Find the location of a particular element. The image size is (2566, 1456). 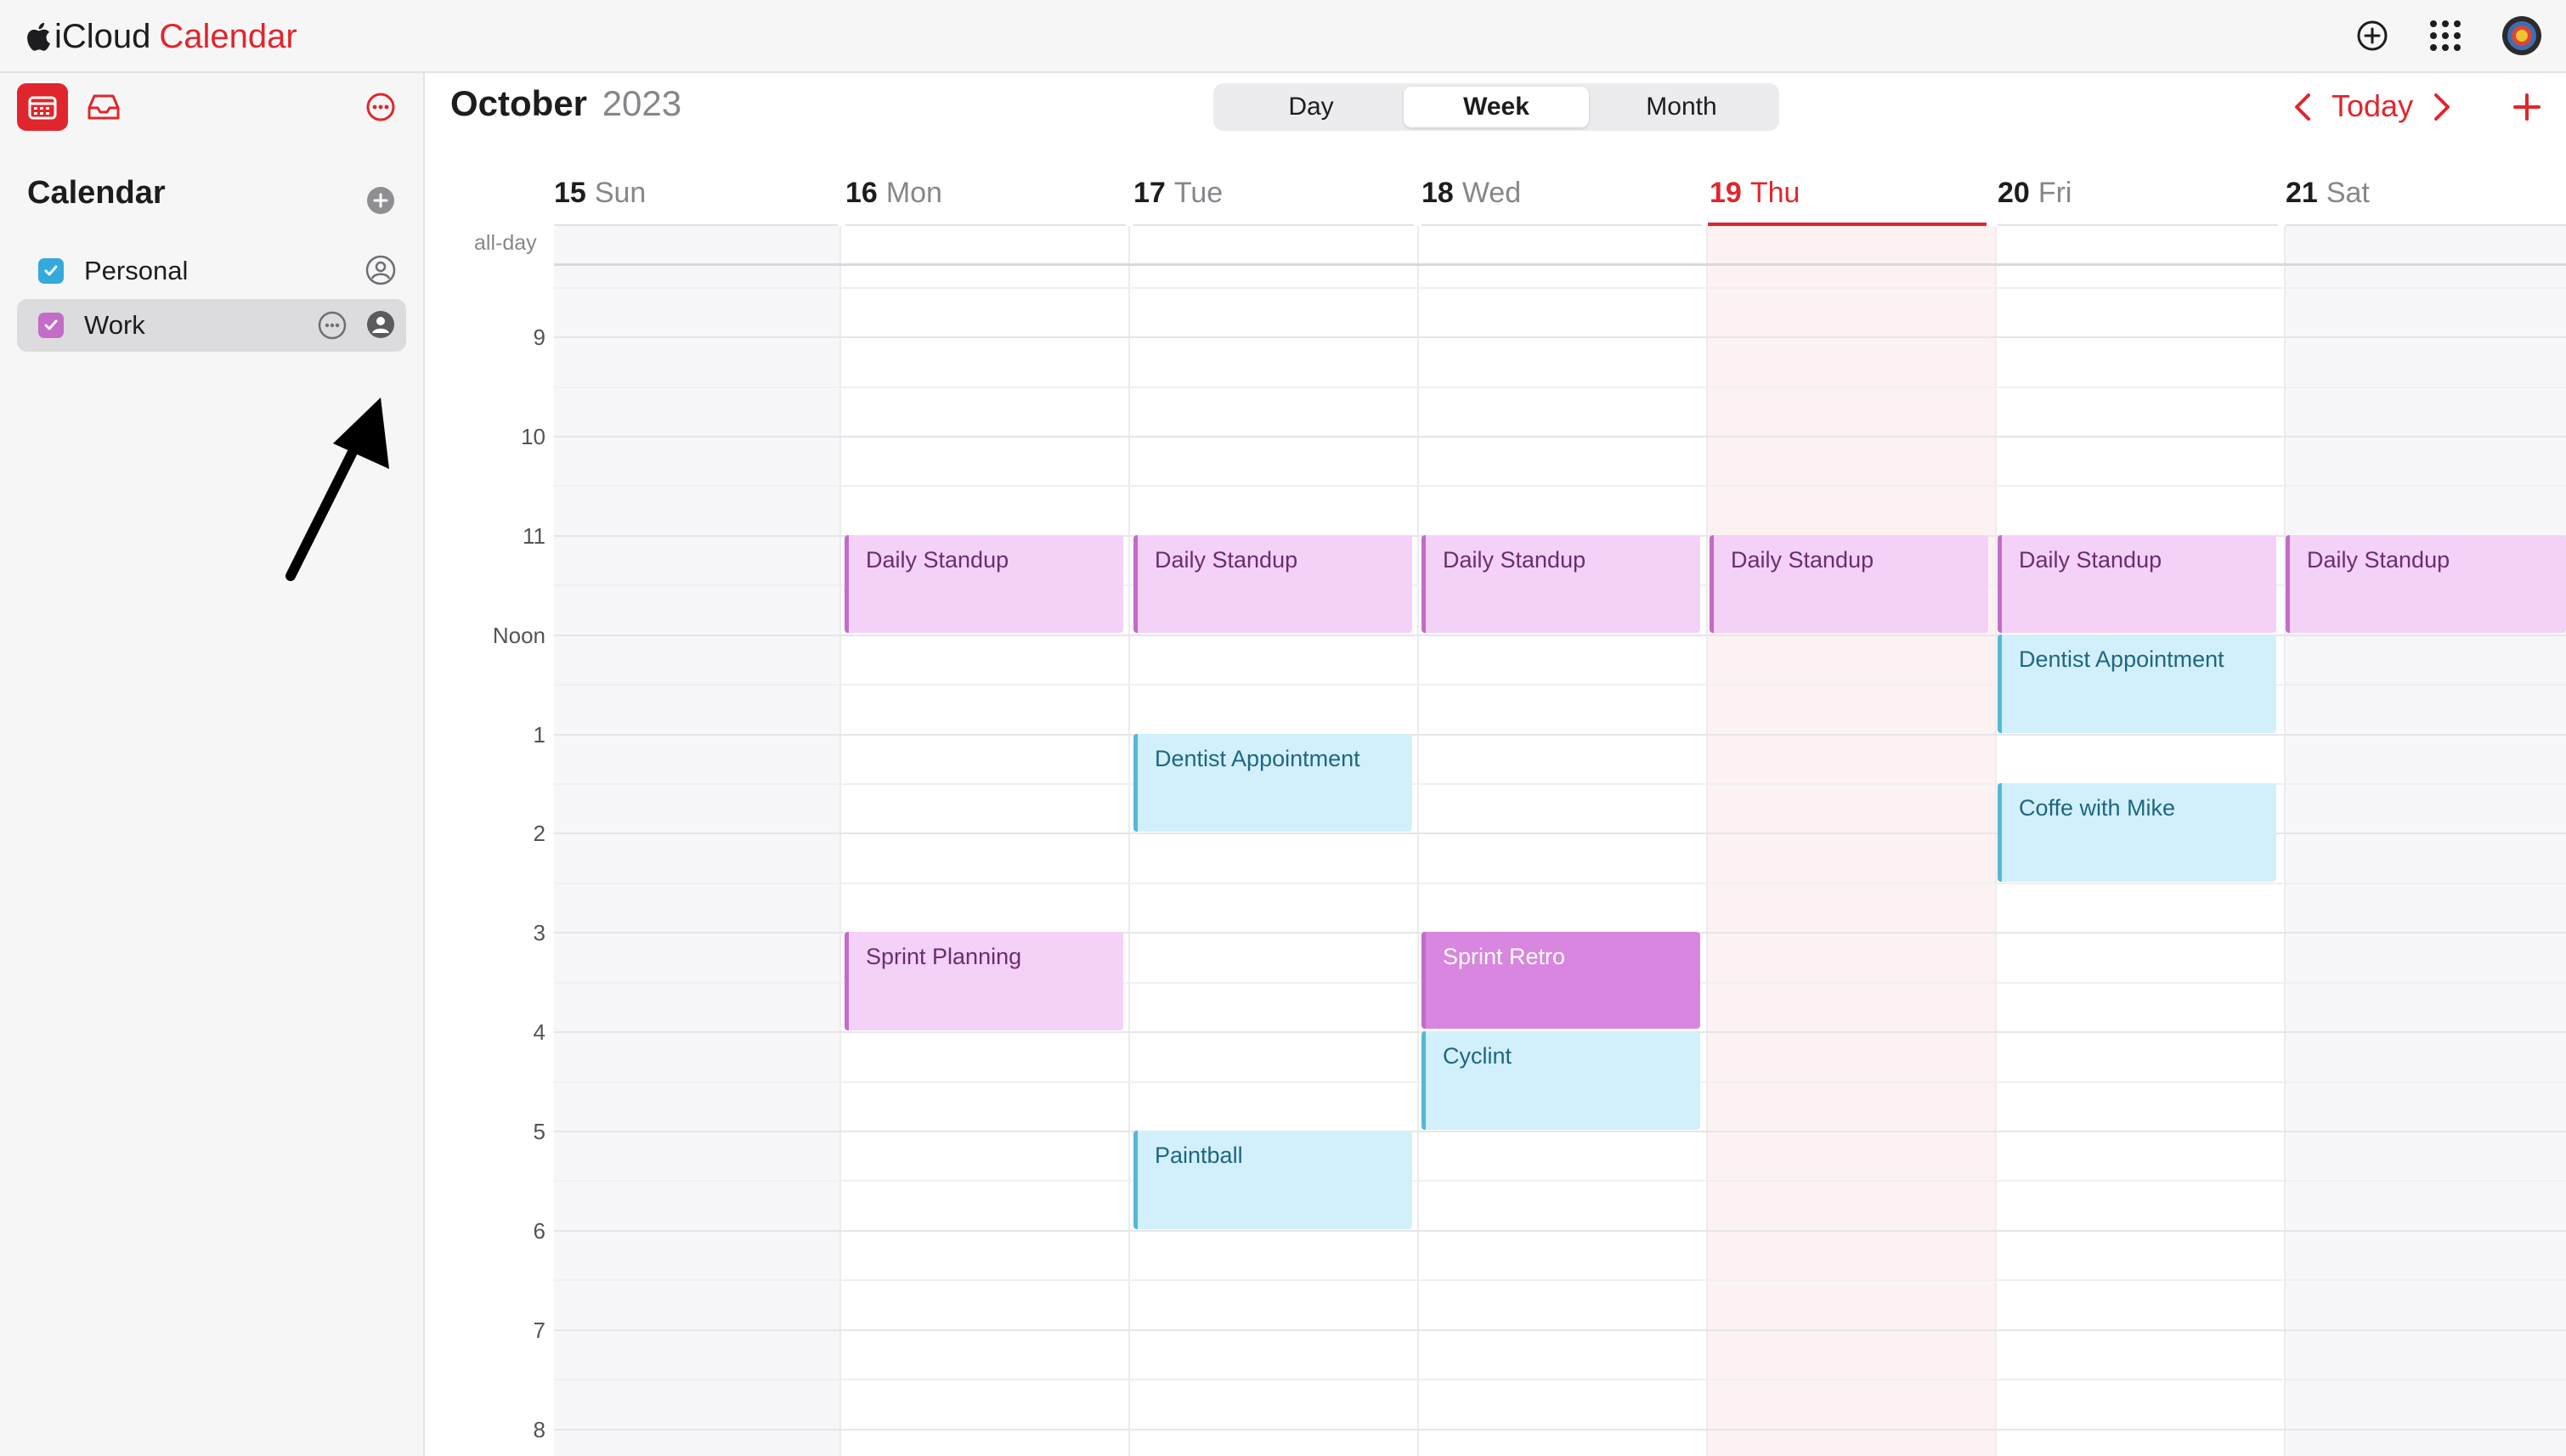

day-number: 21 is located at coordinates (2302, 193).